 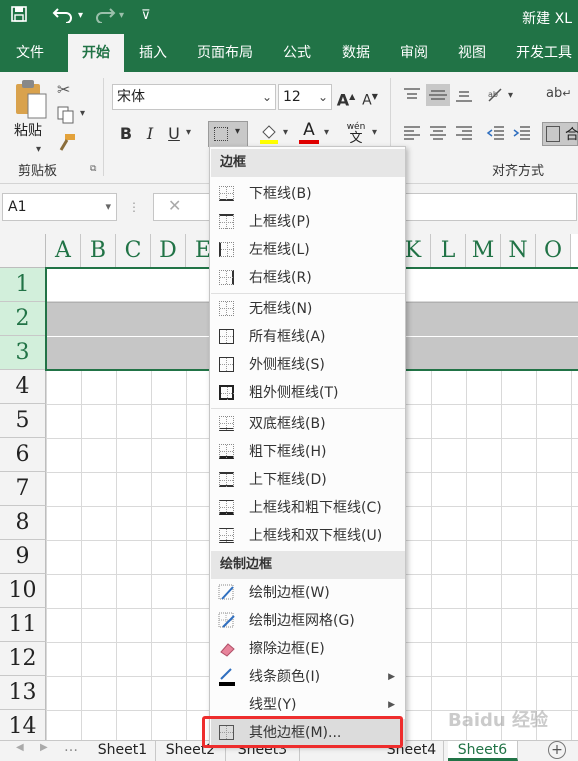 What do you see at coordinates (308, 365) in the screenshot?
I see `menu-item-outside-borders: 外侧框线(S)` at bounding box center [308, 365].